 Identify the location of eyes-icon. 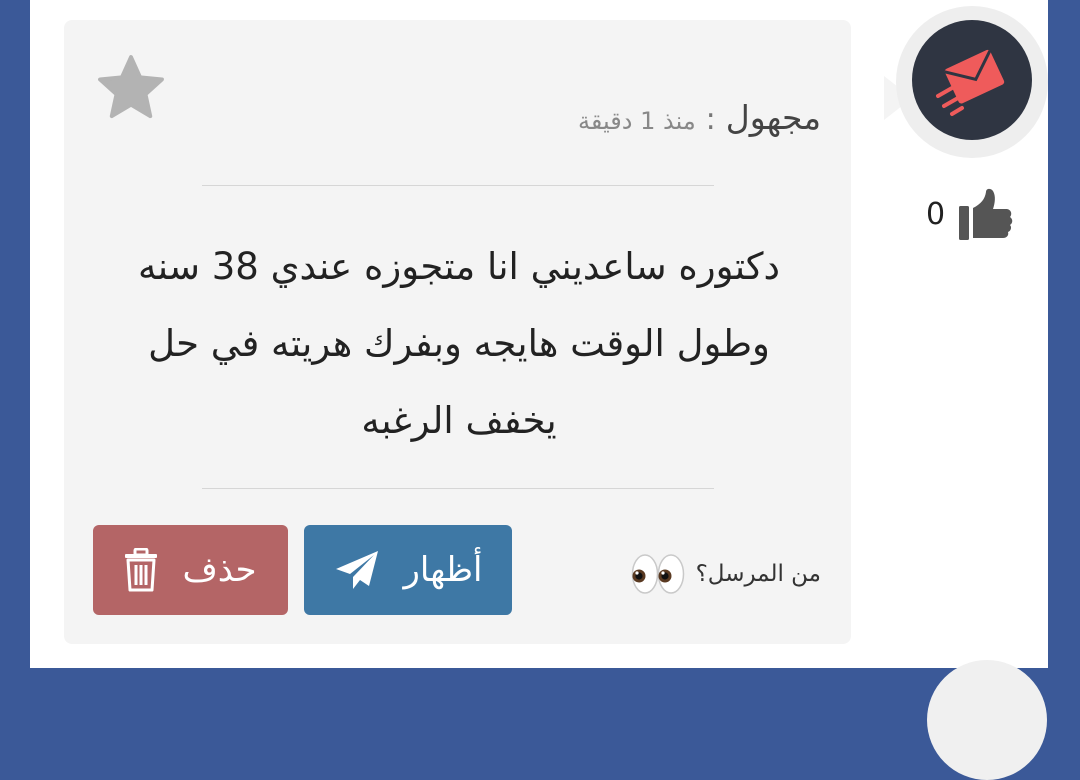
(657, 574).